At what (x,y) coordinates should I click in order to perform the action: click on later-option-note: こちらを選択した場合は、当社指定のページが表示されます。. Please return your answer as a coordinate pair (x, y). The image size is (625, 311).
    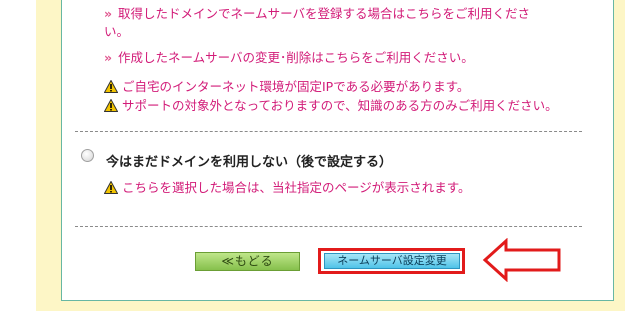
    Looking at the image, I should click on (287, 188).